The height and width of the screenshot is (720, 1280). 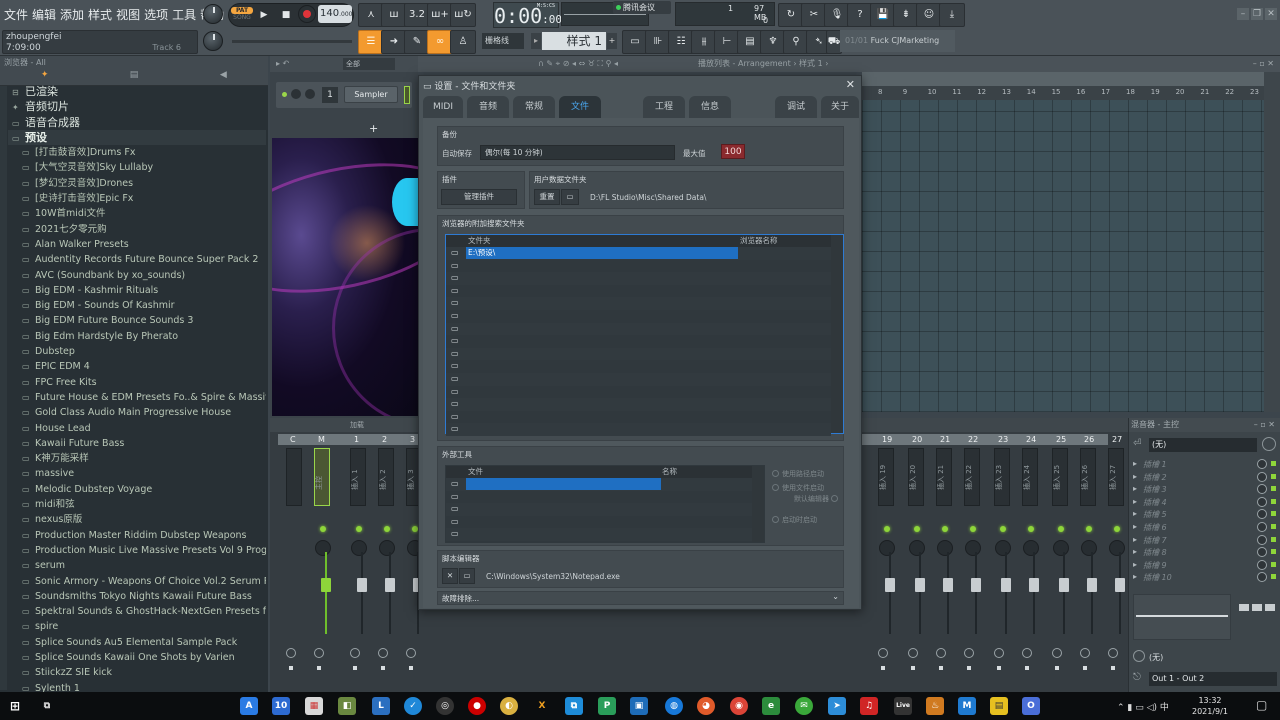 I want to click on browser-item: ▭ Big EDM - Sounds Of Kashmir, so click(x=137, y=305).